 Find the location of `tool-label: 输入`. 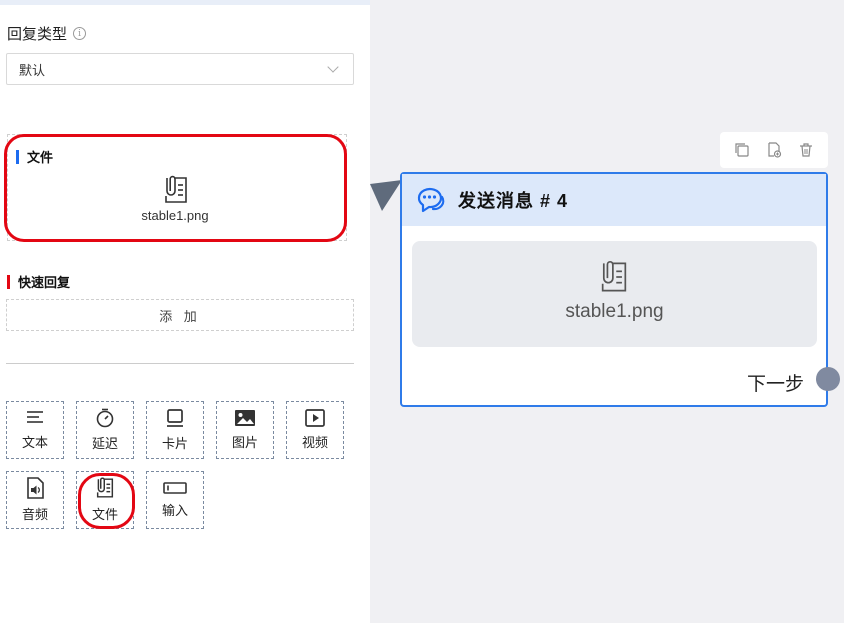

tool-label: 输入 is located at coordinates (174, 510).